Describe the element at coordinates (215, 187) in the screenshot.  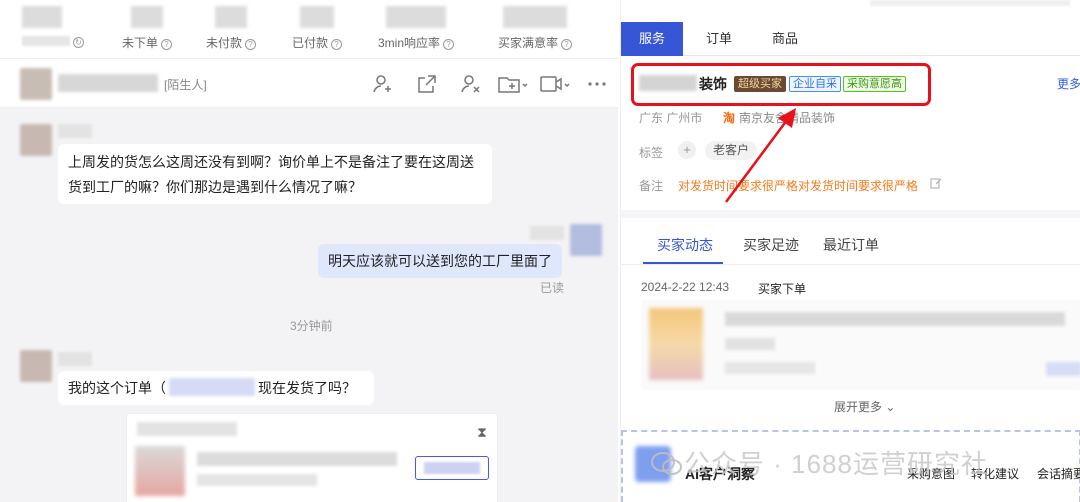
I see `message-text: 货到工厂的嘛？你们那边是遇到什么情况了嘛？` at that location.